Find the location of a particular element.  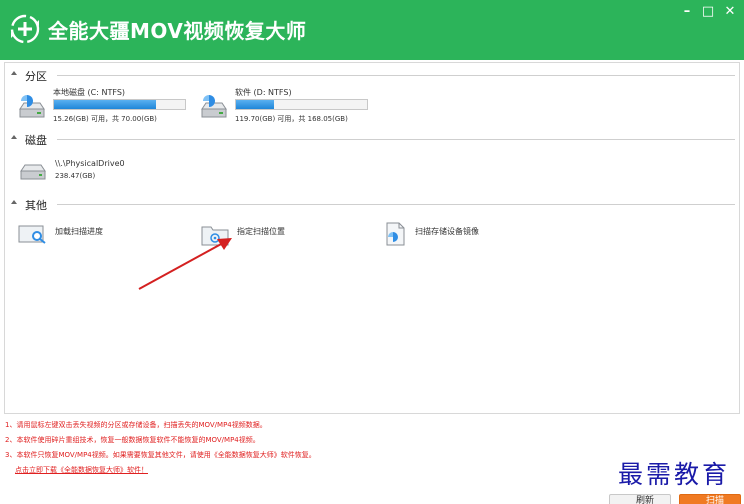

instruction-line: 2、本软件使用碎片重组技术，恢复一般数据恢复软件不能恢复的MOV/MP4视频。 is located at coordinates (132, 440).